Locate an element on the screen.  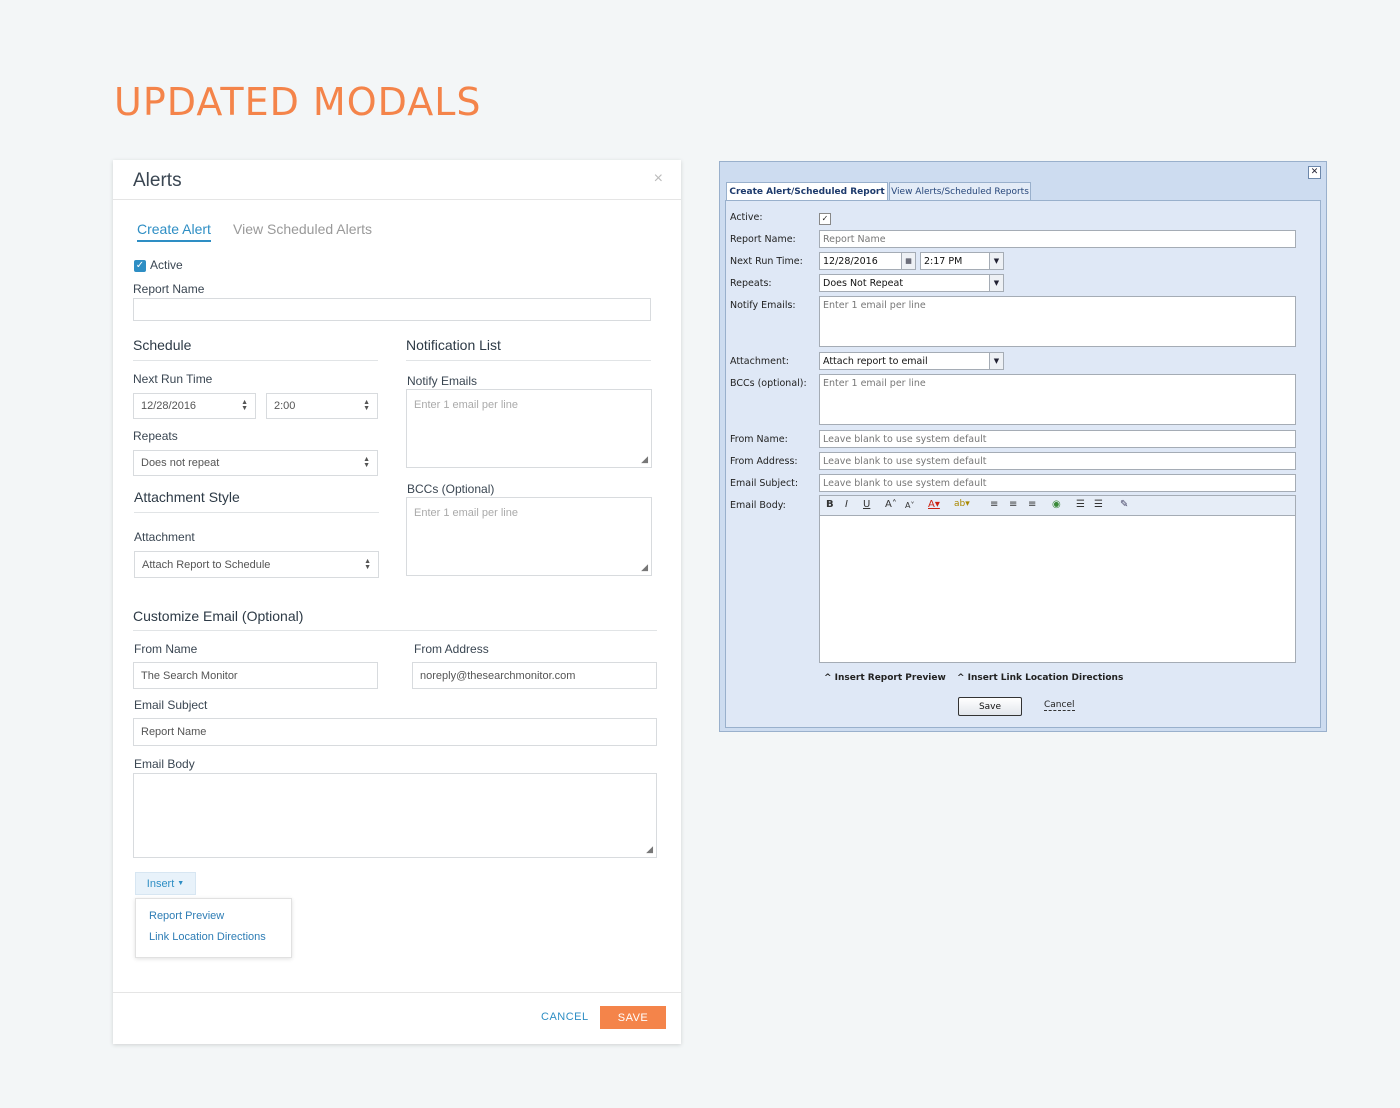
attachment-select: Attach Report to Schedule ▲ ▼ is located at coordinates (256, 564).